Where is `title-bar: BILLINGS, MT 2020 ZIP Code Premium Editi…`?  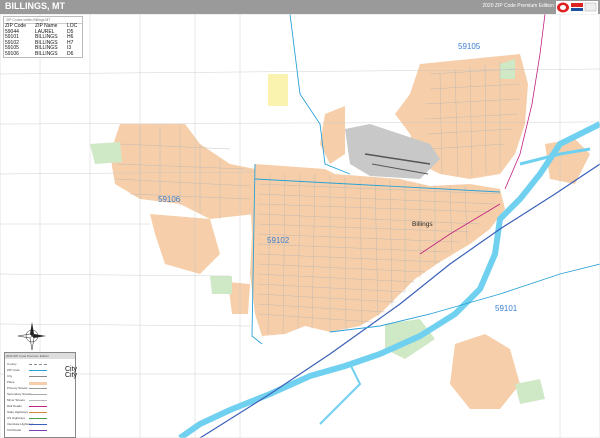
title-bar: BILLINGS, MT 2020 ZIP Code Premium Editi… is located at coordinates (300, 7).